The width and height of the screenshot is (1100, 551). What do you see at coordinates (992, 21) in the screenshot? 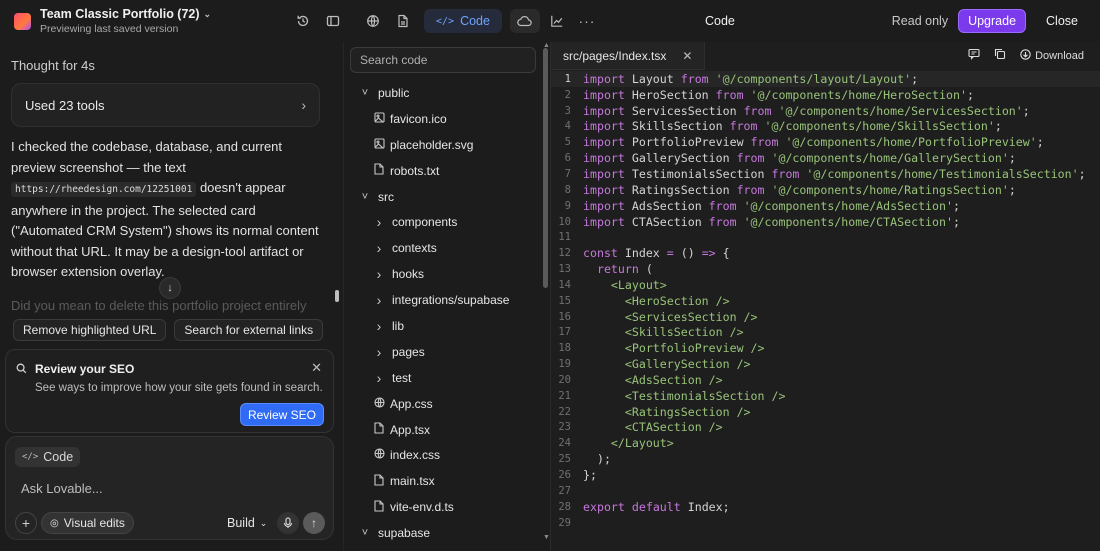
I see `upgrade-button: Upgrade` at bounding box center [992, 21].